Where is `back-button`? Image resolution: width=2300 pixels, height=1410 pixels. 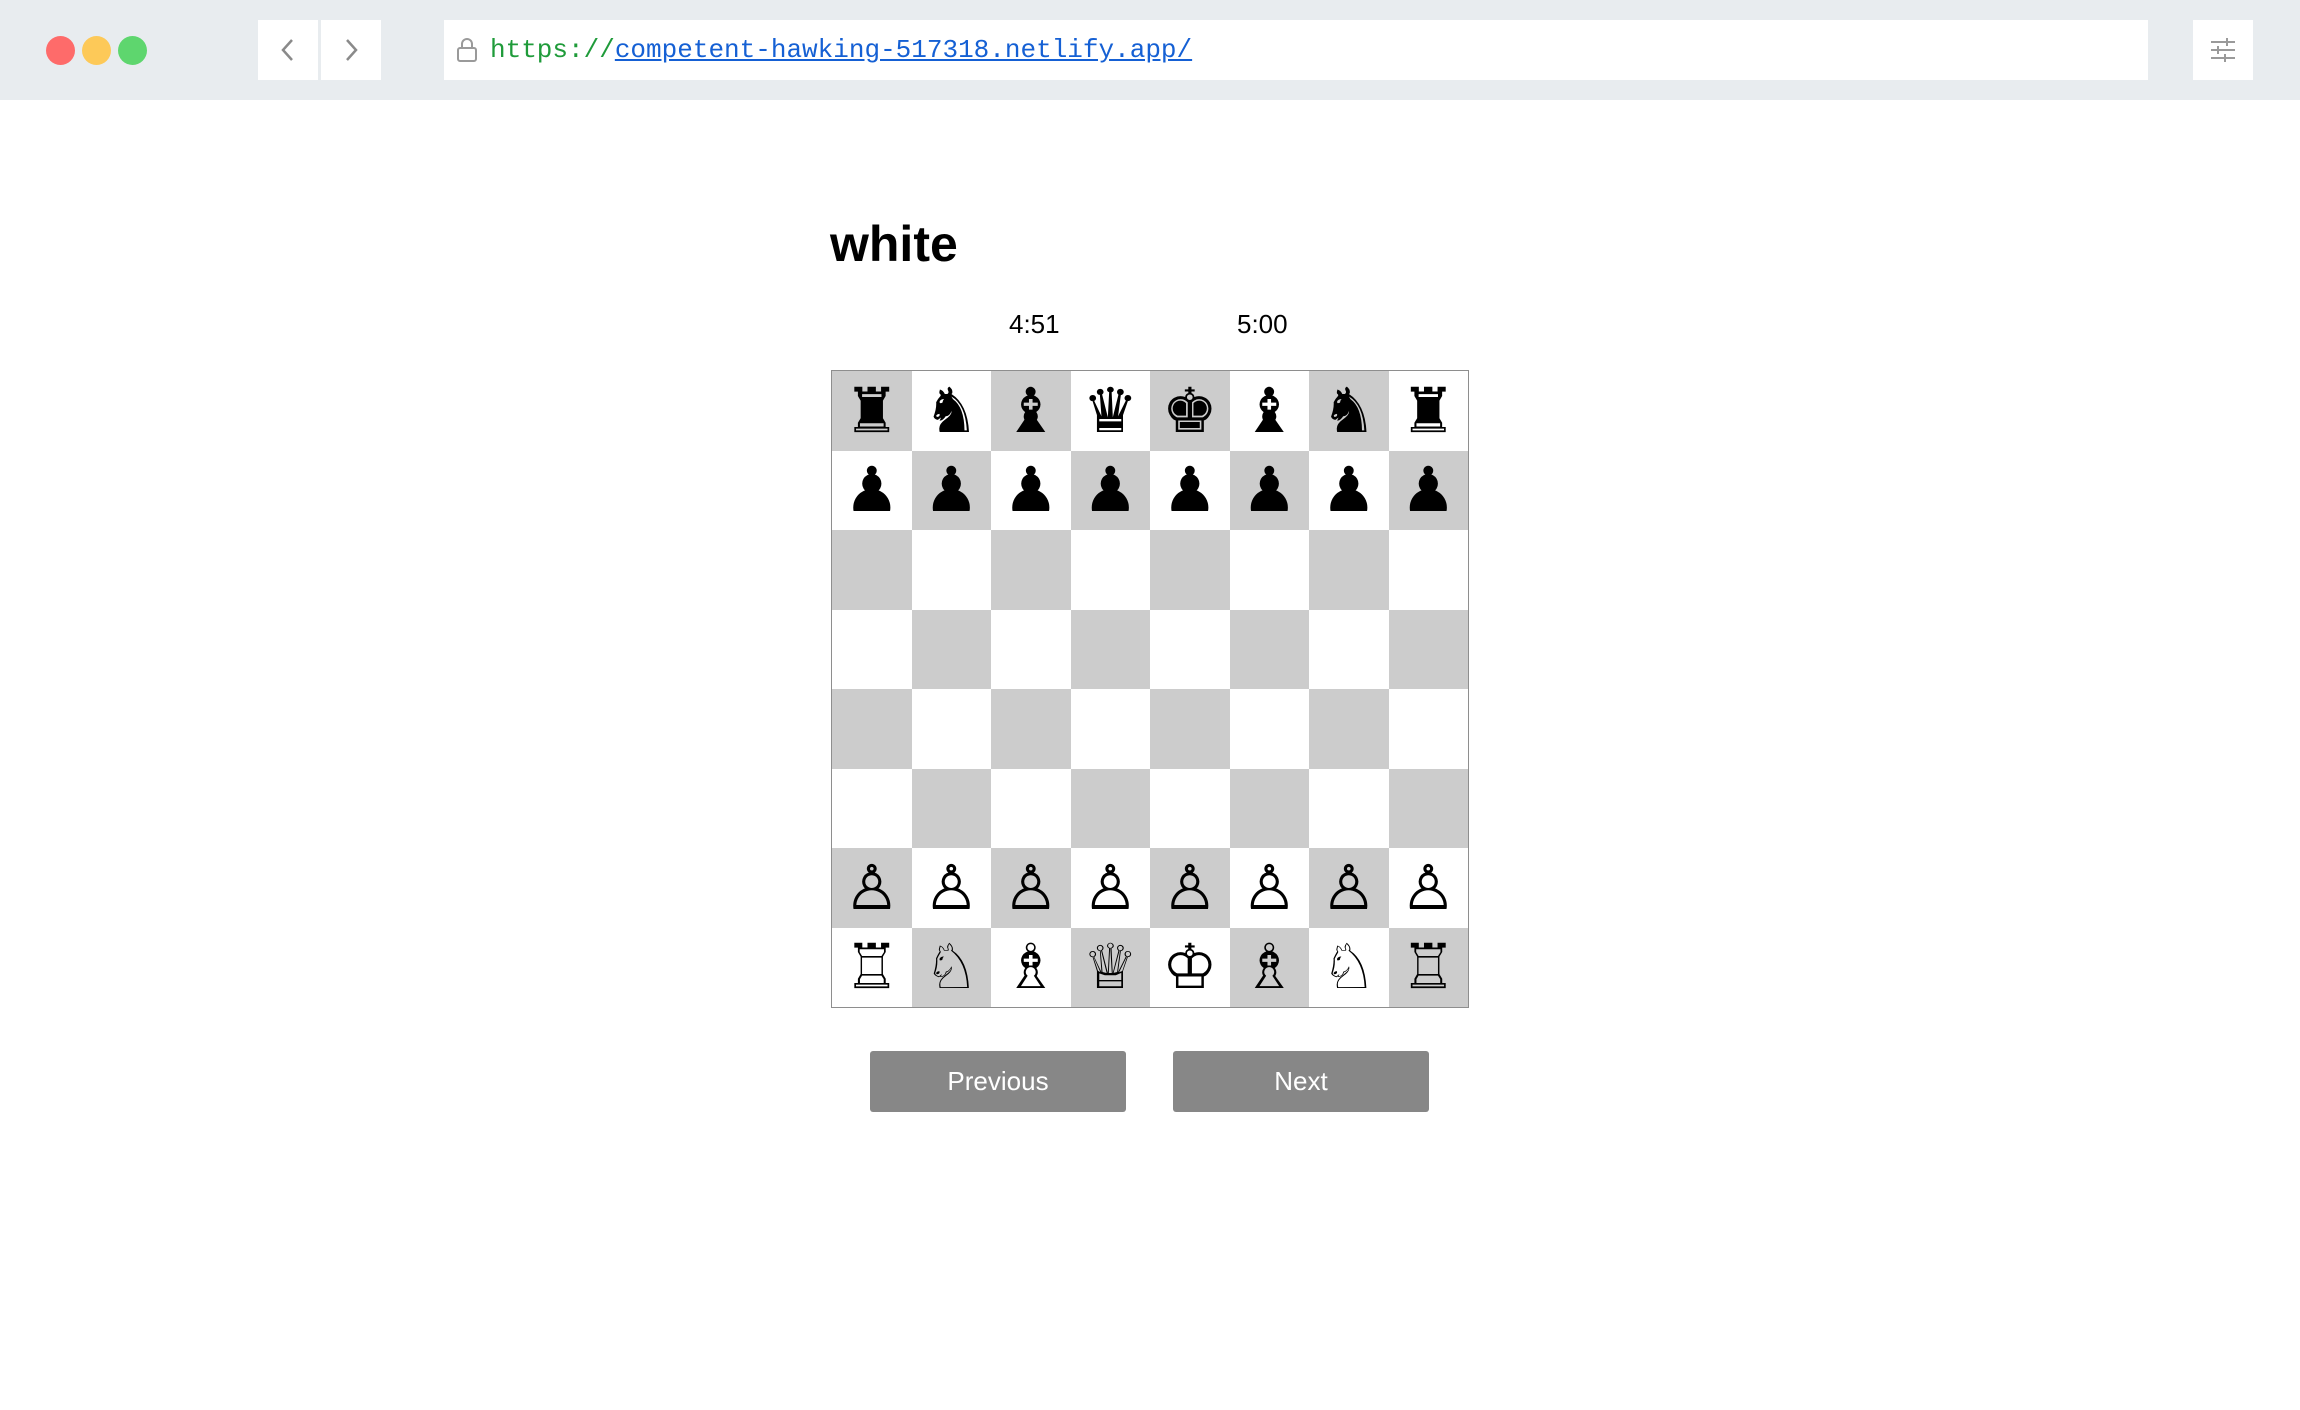
back-button is located at coordinates (288, 50).